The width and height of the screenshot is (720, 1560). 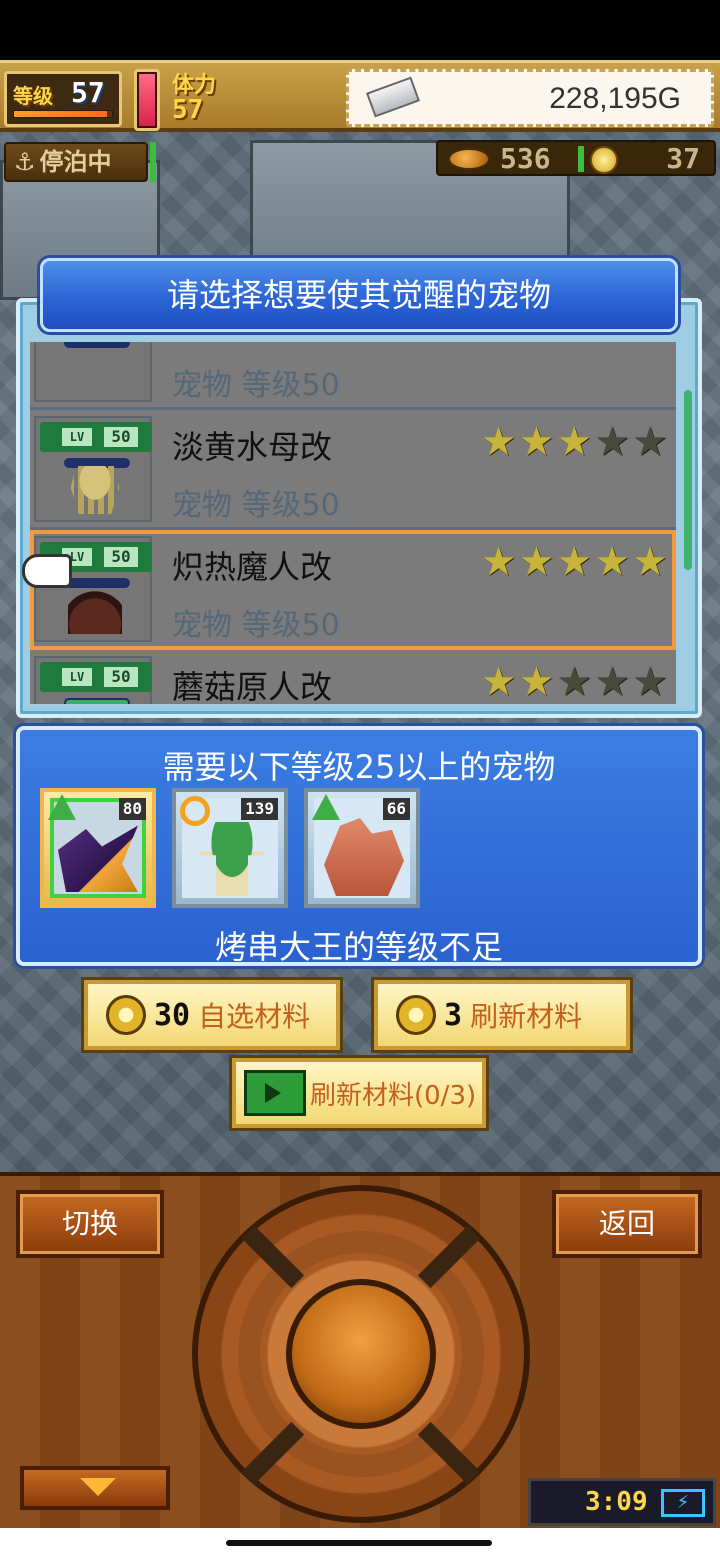 What do you see at coordinates (88, 92) in the screenshot?
I see `level-value: 57` at bounding box center [88, 92].